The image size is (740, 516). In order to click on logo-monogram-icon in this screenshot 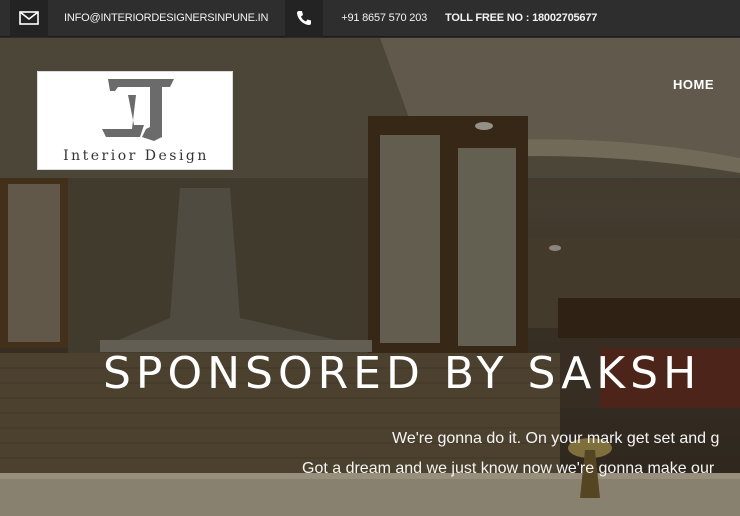, I will do `click(138, 110)`.